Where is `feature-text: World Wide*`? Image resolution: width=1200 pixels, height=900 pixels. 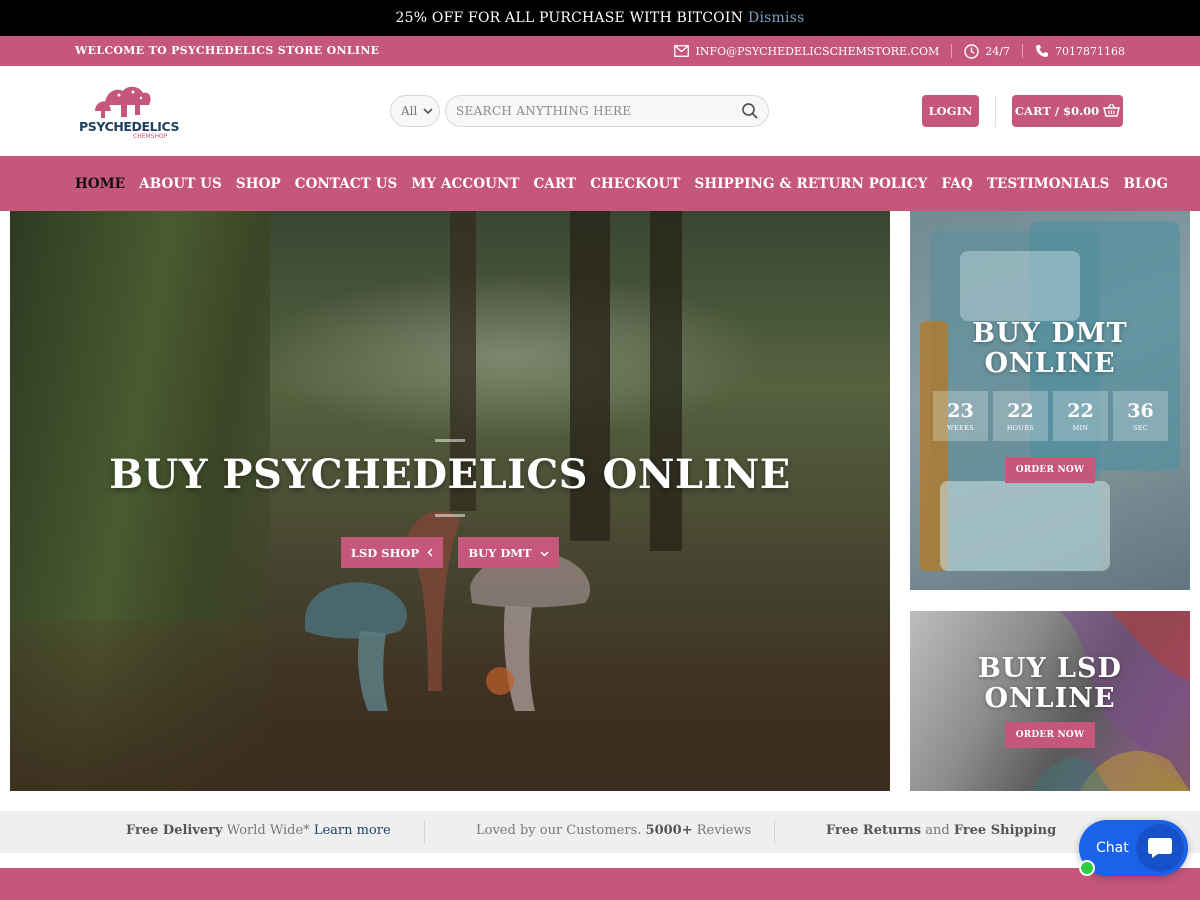
feature-text: World Wide* is located at coordinates (268, 830).